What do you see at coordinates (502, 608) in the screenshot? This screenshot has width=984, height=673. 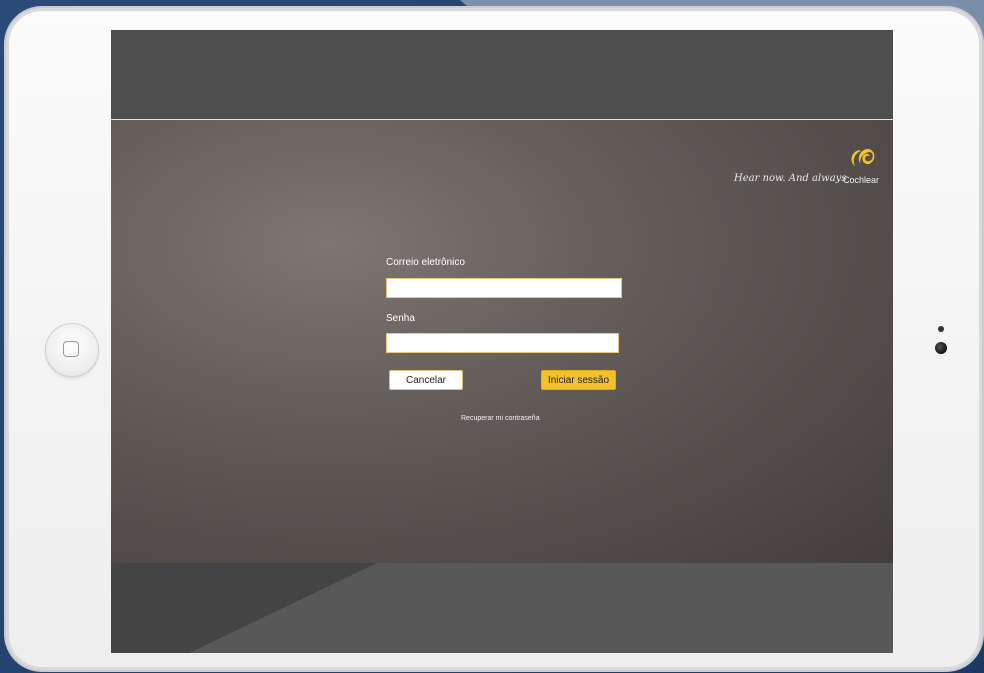 I see `screen-footer-bar` at bounding box center [502, 608].